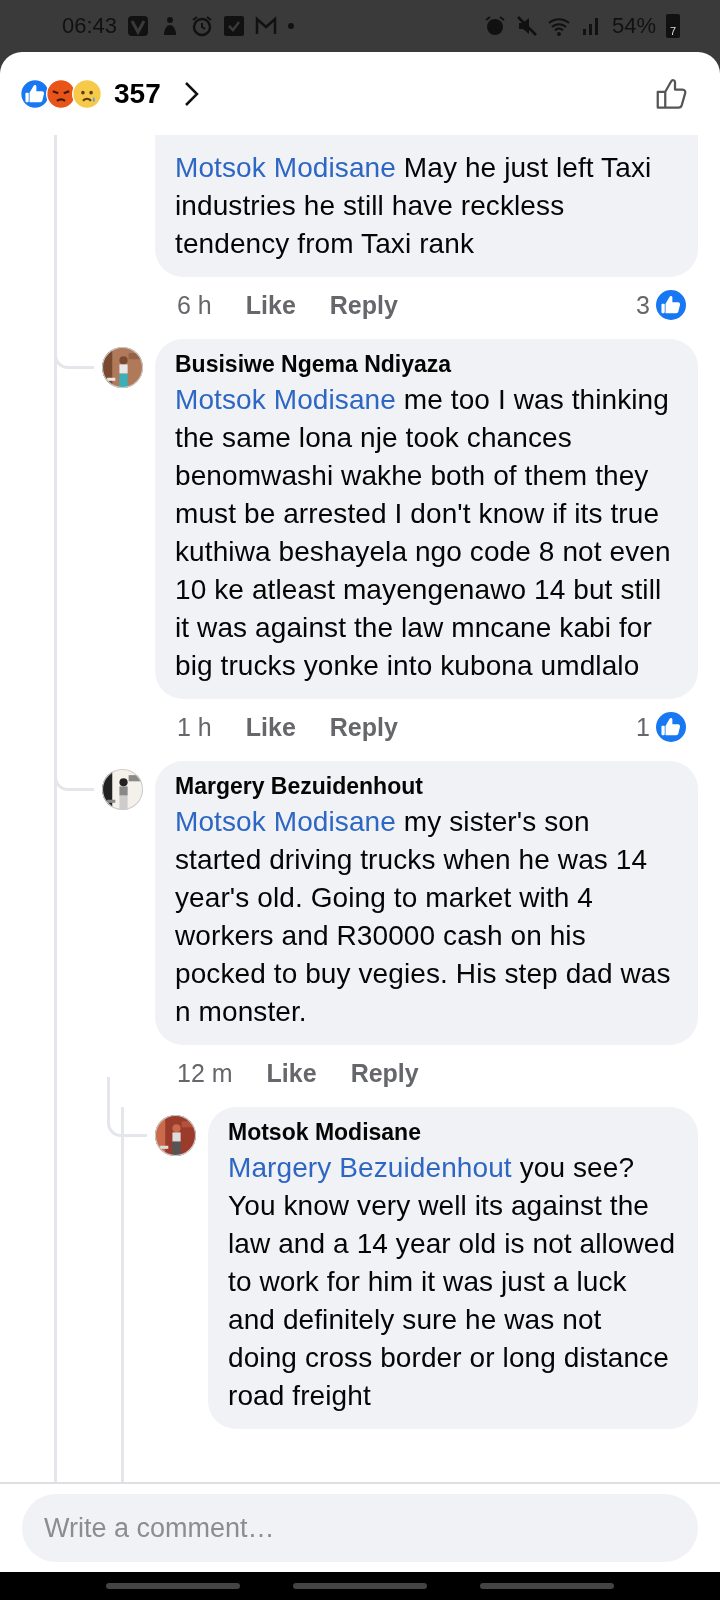  Describe the element at coordinates (87, 93) in the screenshot. I see `sad-reaction-icon` at that location.